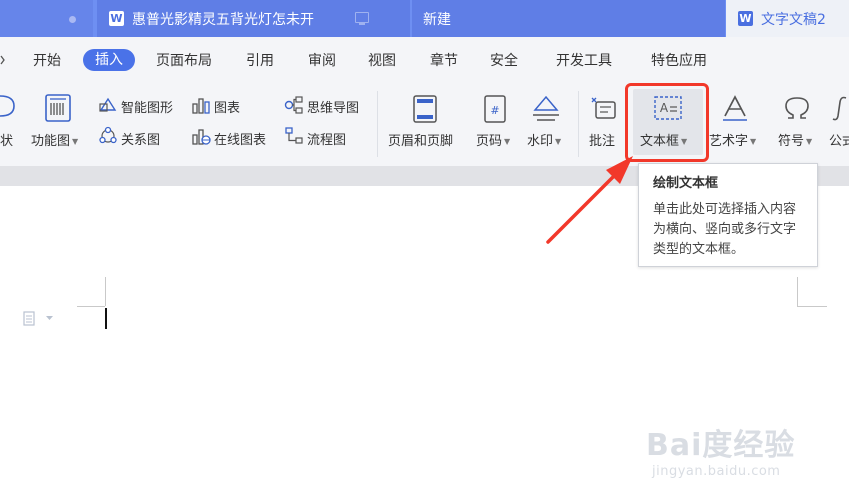 This screenshot has height=500, width=849. I want to click on mind-map-button: 思维导图, so click(333, 106).